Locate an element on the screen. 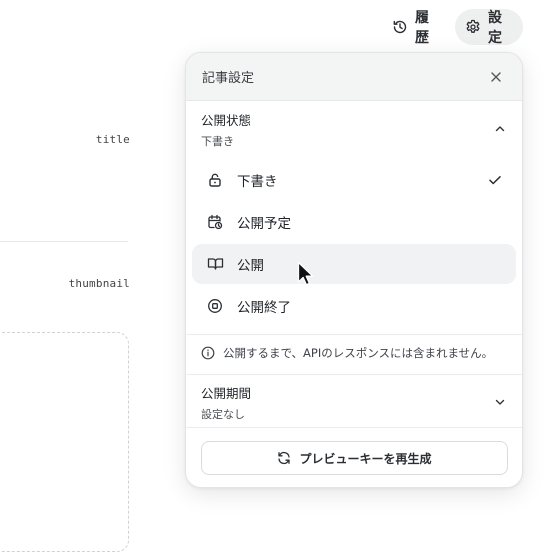 Image resolution: width=560 pixels, height=552 pixels. gear-icon is located at coordinates (473, 26).